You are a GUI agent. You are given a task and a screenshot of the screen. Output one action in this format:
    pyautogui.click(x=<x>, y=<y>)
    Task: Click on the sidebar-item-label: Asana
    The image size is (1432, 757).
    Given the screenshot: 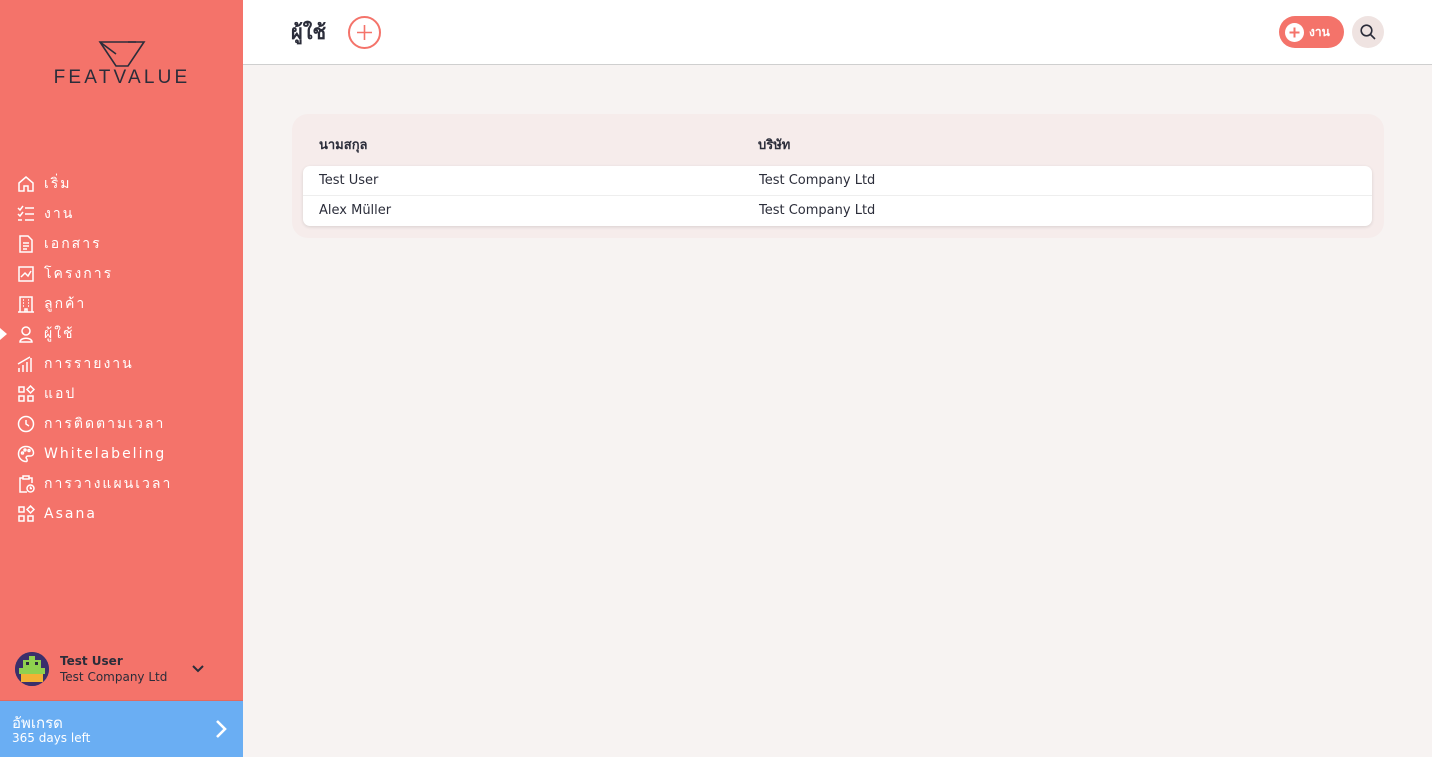 What is the action you would take?
    pyautogui.click(x=70, y=514)
    